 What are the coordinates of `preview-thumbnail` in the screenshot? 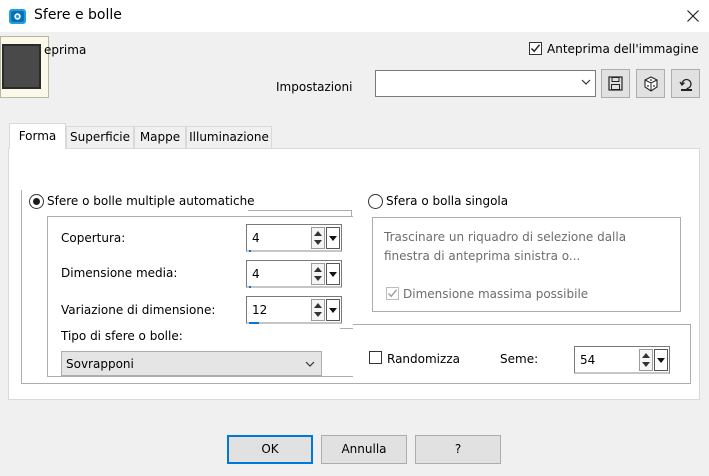 It's located at (24, 67).